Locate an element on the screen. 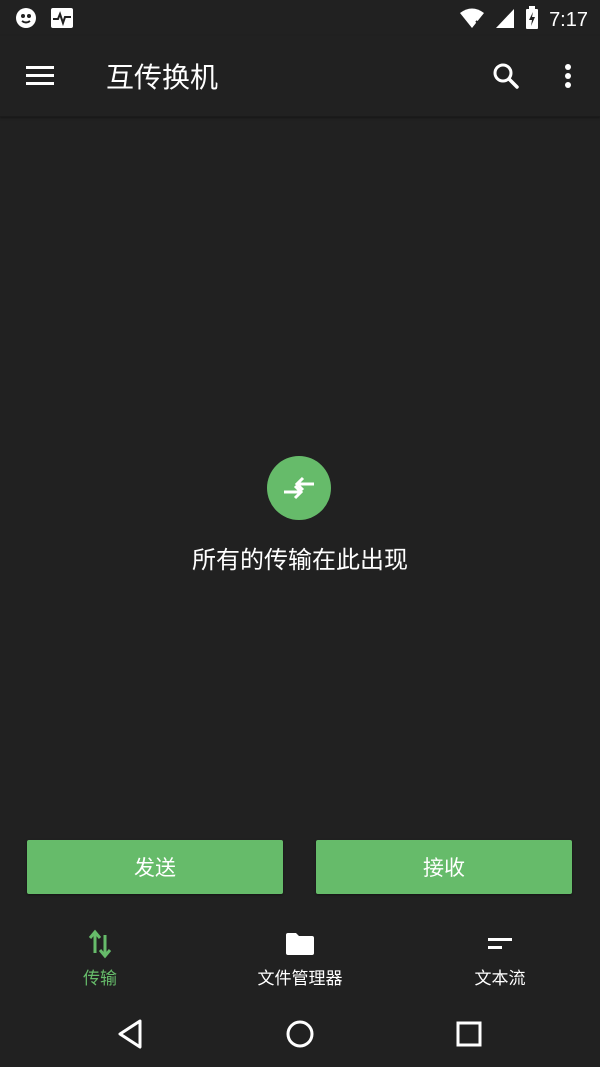 The width and height of the screenshot is (600, 1067). empty-state-transfer-icon is located at coordinates (299, 488).